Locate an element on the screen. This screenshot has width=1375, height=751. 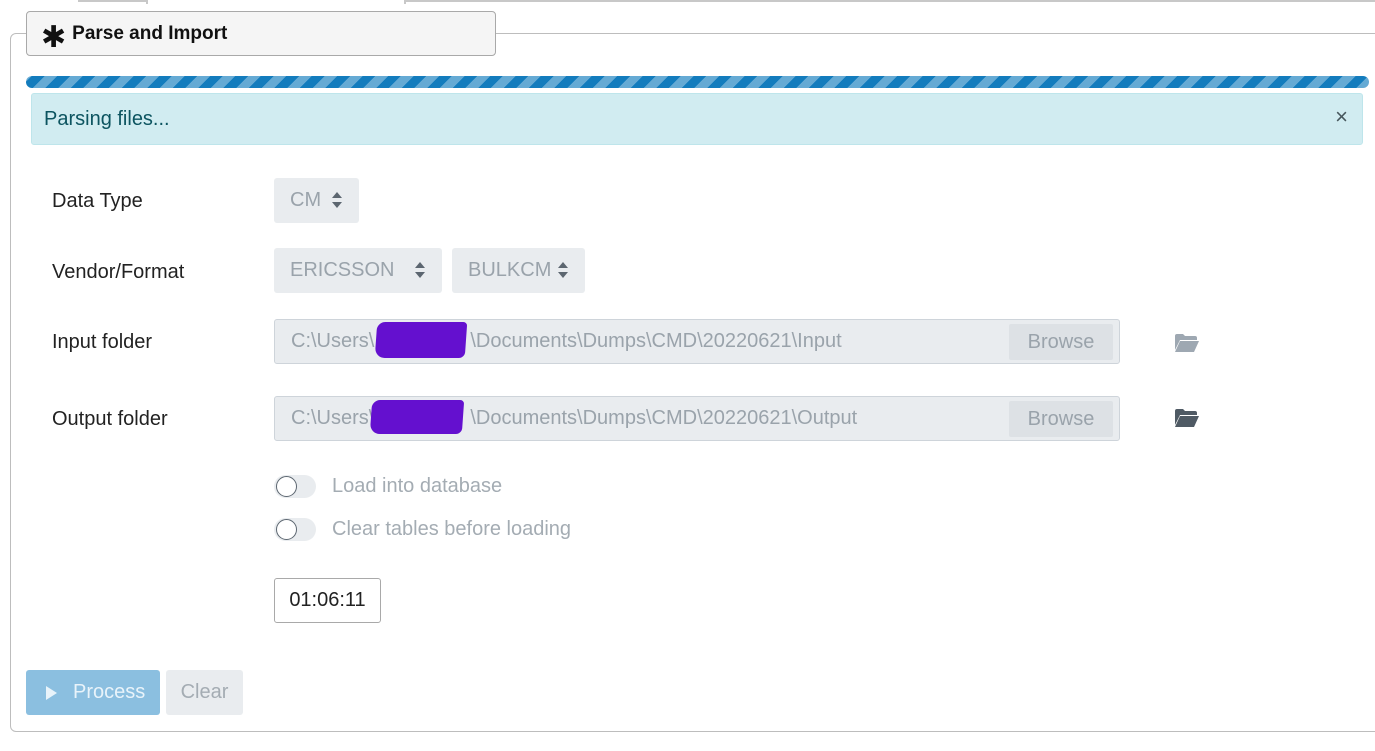
progress-bar is located at coordinates (697, 82).